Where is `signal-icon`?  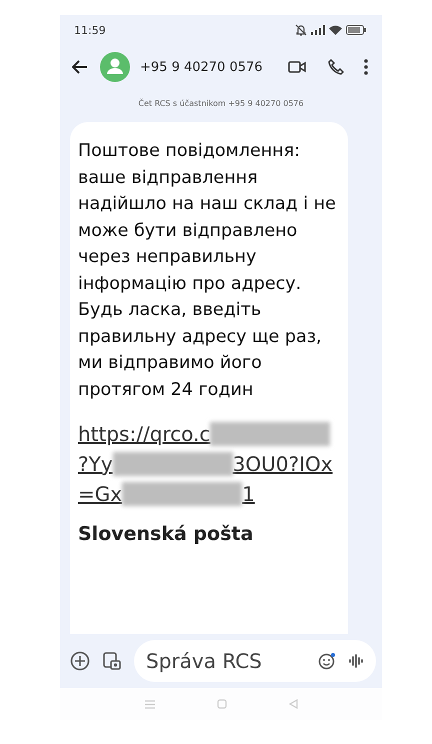 signal-icon is located at coordinates (318, 30).